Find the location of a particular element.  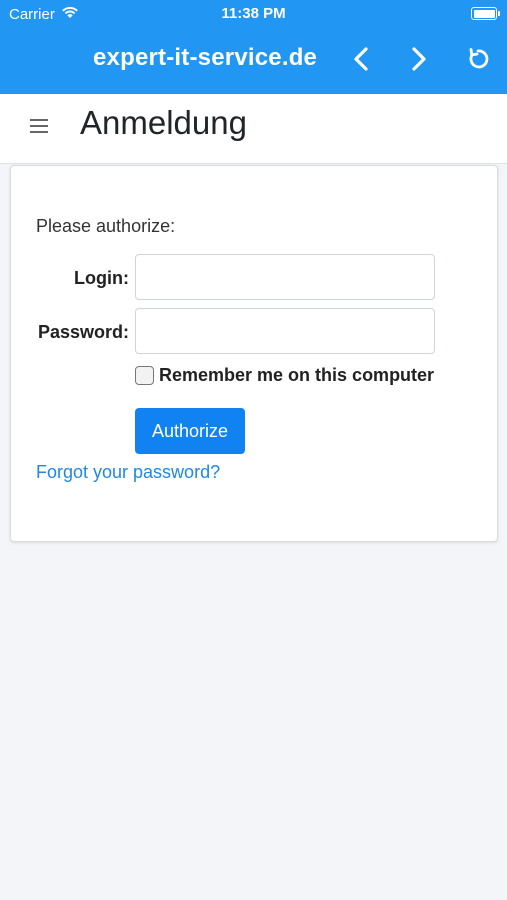

chevron-left-icon is located at coordinates (361, 59).